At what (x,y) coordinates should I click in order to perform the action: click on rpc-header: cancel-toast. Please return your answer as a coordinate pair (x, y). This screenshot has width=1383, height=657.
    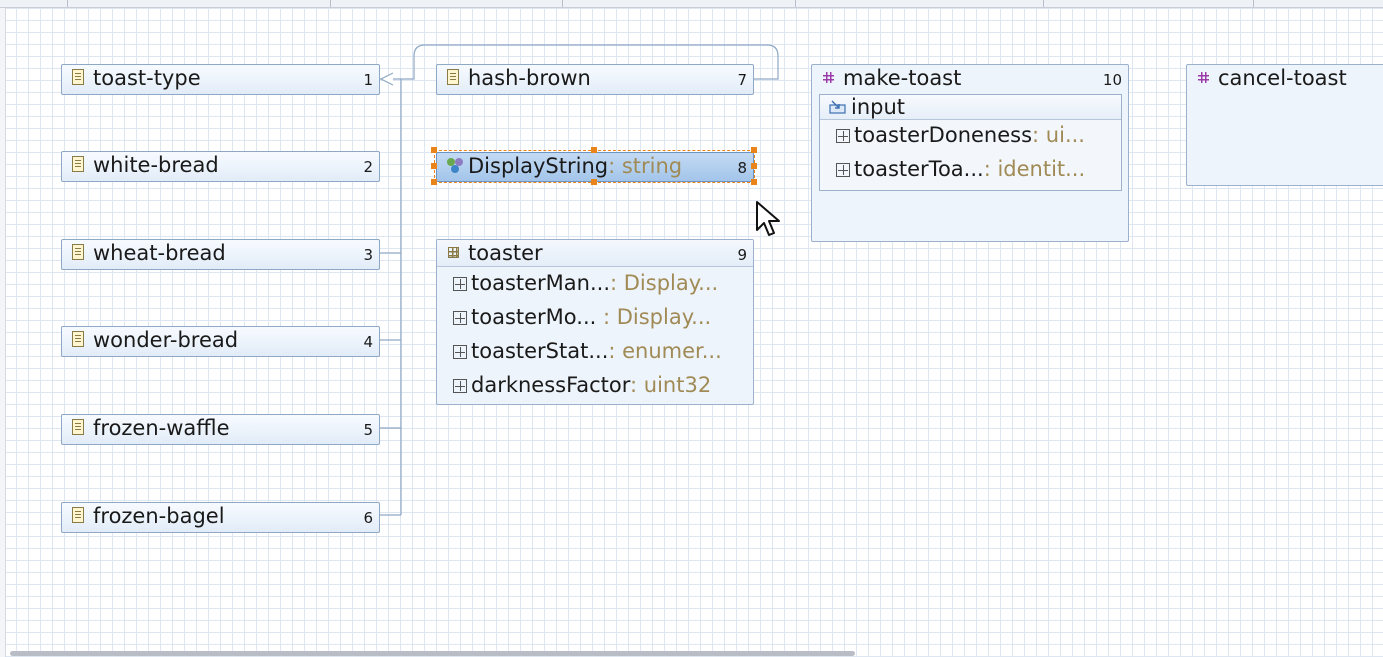
    Looking at the image, I should click on (1285, 78).